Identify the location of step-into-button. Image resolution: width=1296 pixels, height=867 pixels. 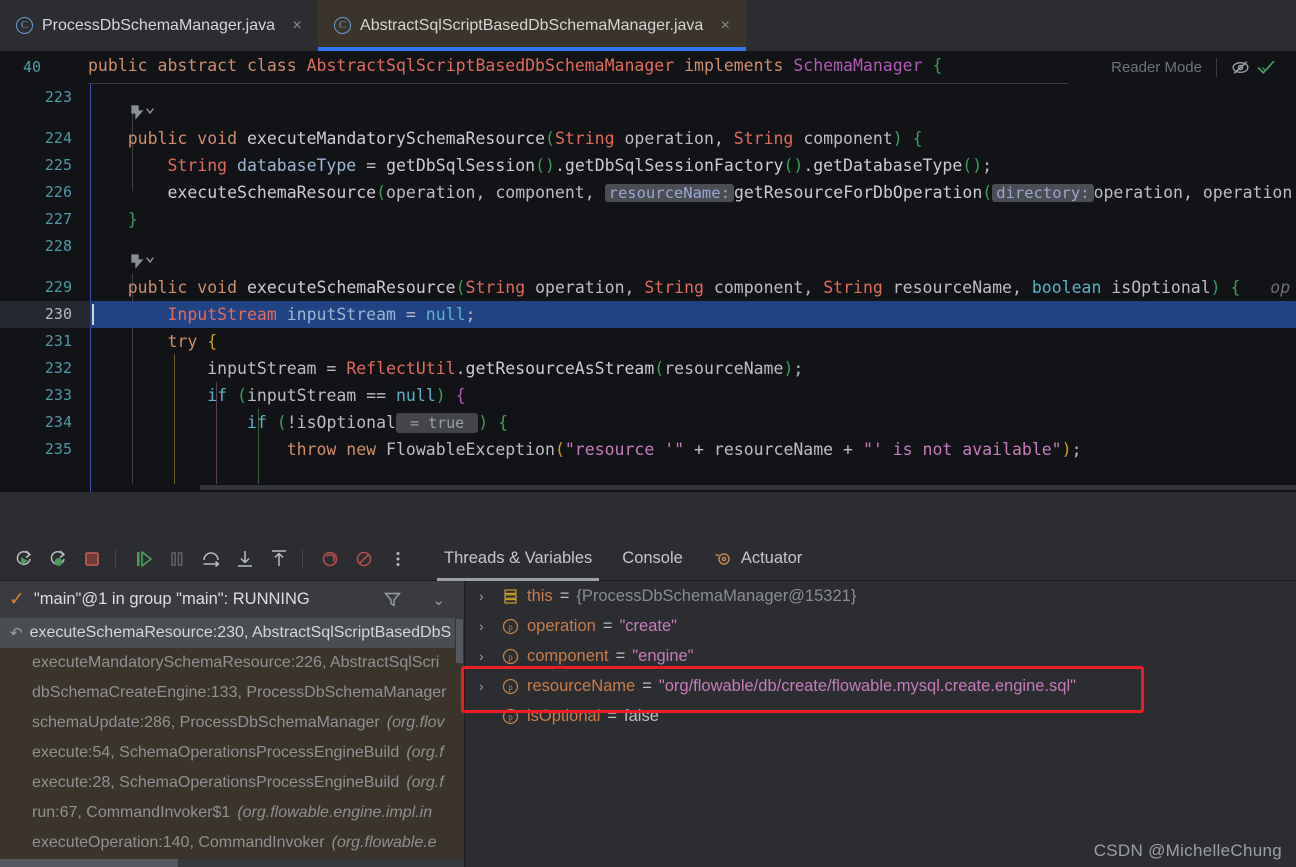
(244, 558).